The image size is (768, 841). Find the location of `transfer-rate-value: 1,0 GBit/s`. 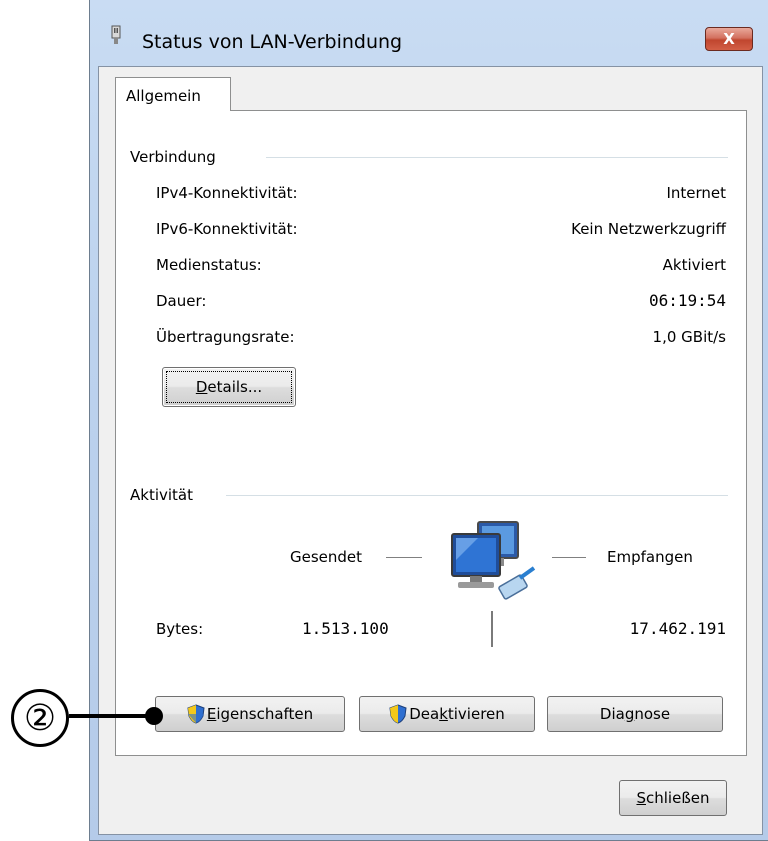

transfer-rate-value: 1,0 GBit/s is located at coordinates (689, 337).